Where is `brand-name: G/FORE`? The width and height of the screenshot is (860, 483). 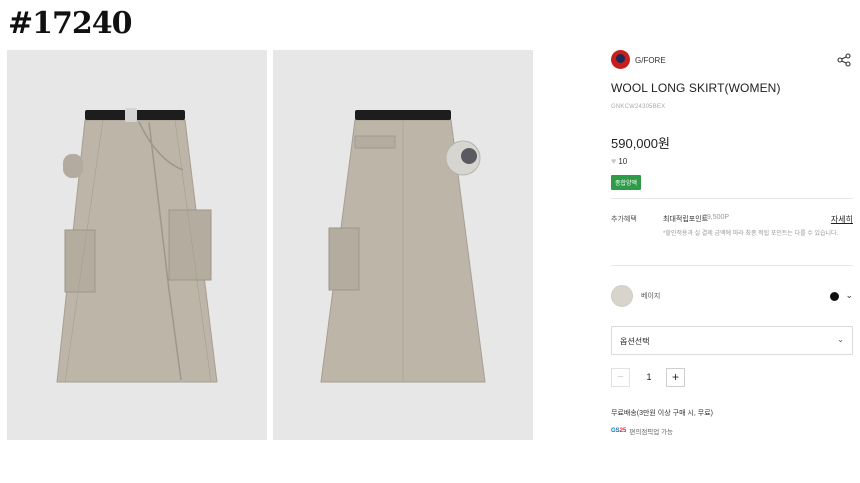 brand-name: G/FORE is located at coordinates (650, 60).